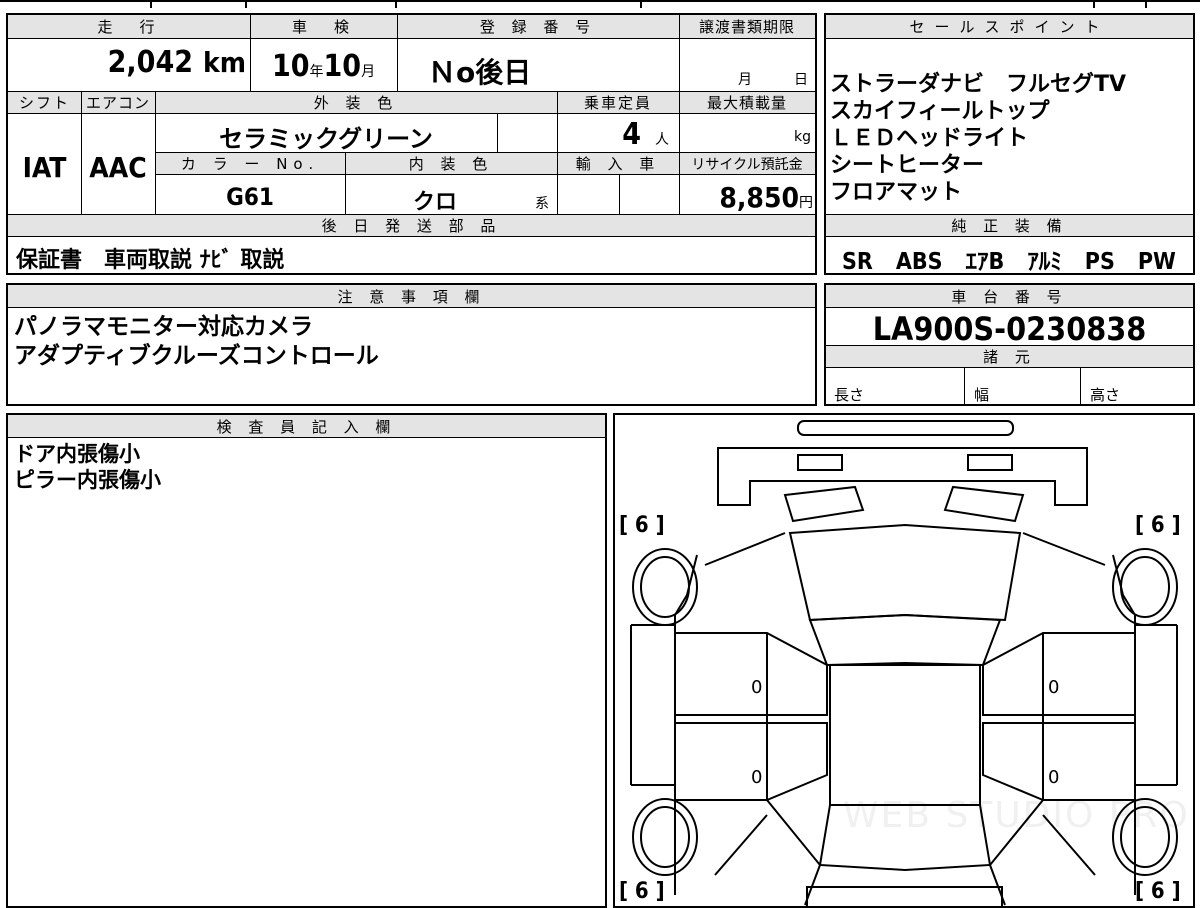  I want to click on quarter-left, so click(768, 852).